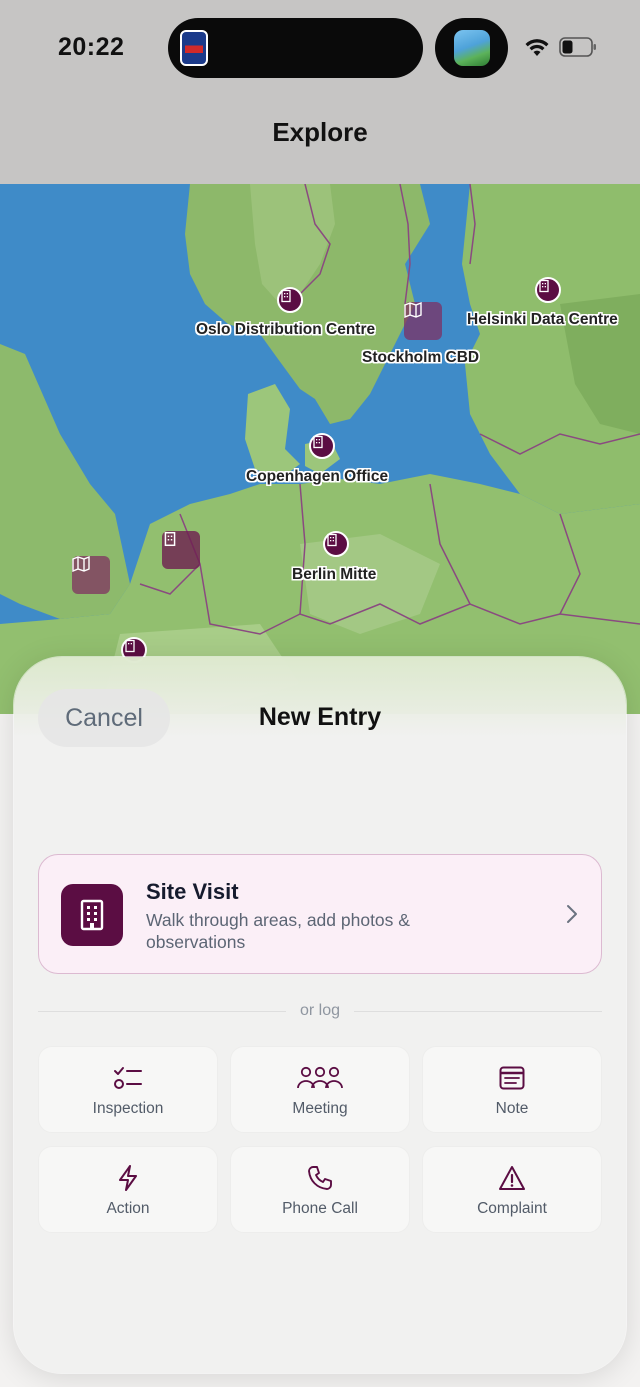  Describe the element at coordinates (91, 575) in the screenshot. I see `location-pin-map` at that location.